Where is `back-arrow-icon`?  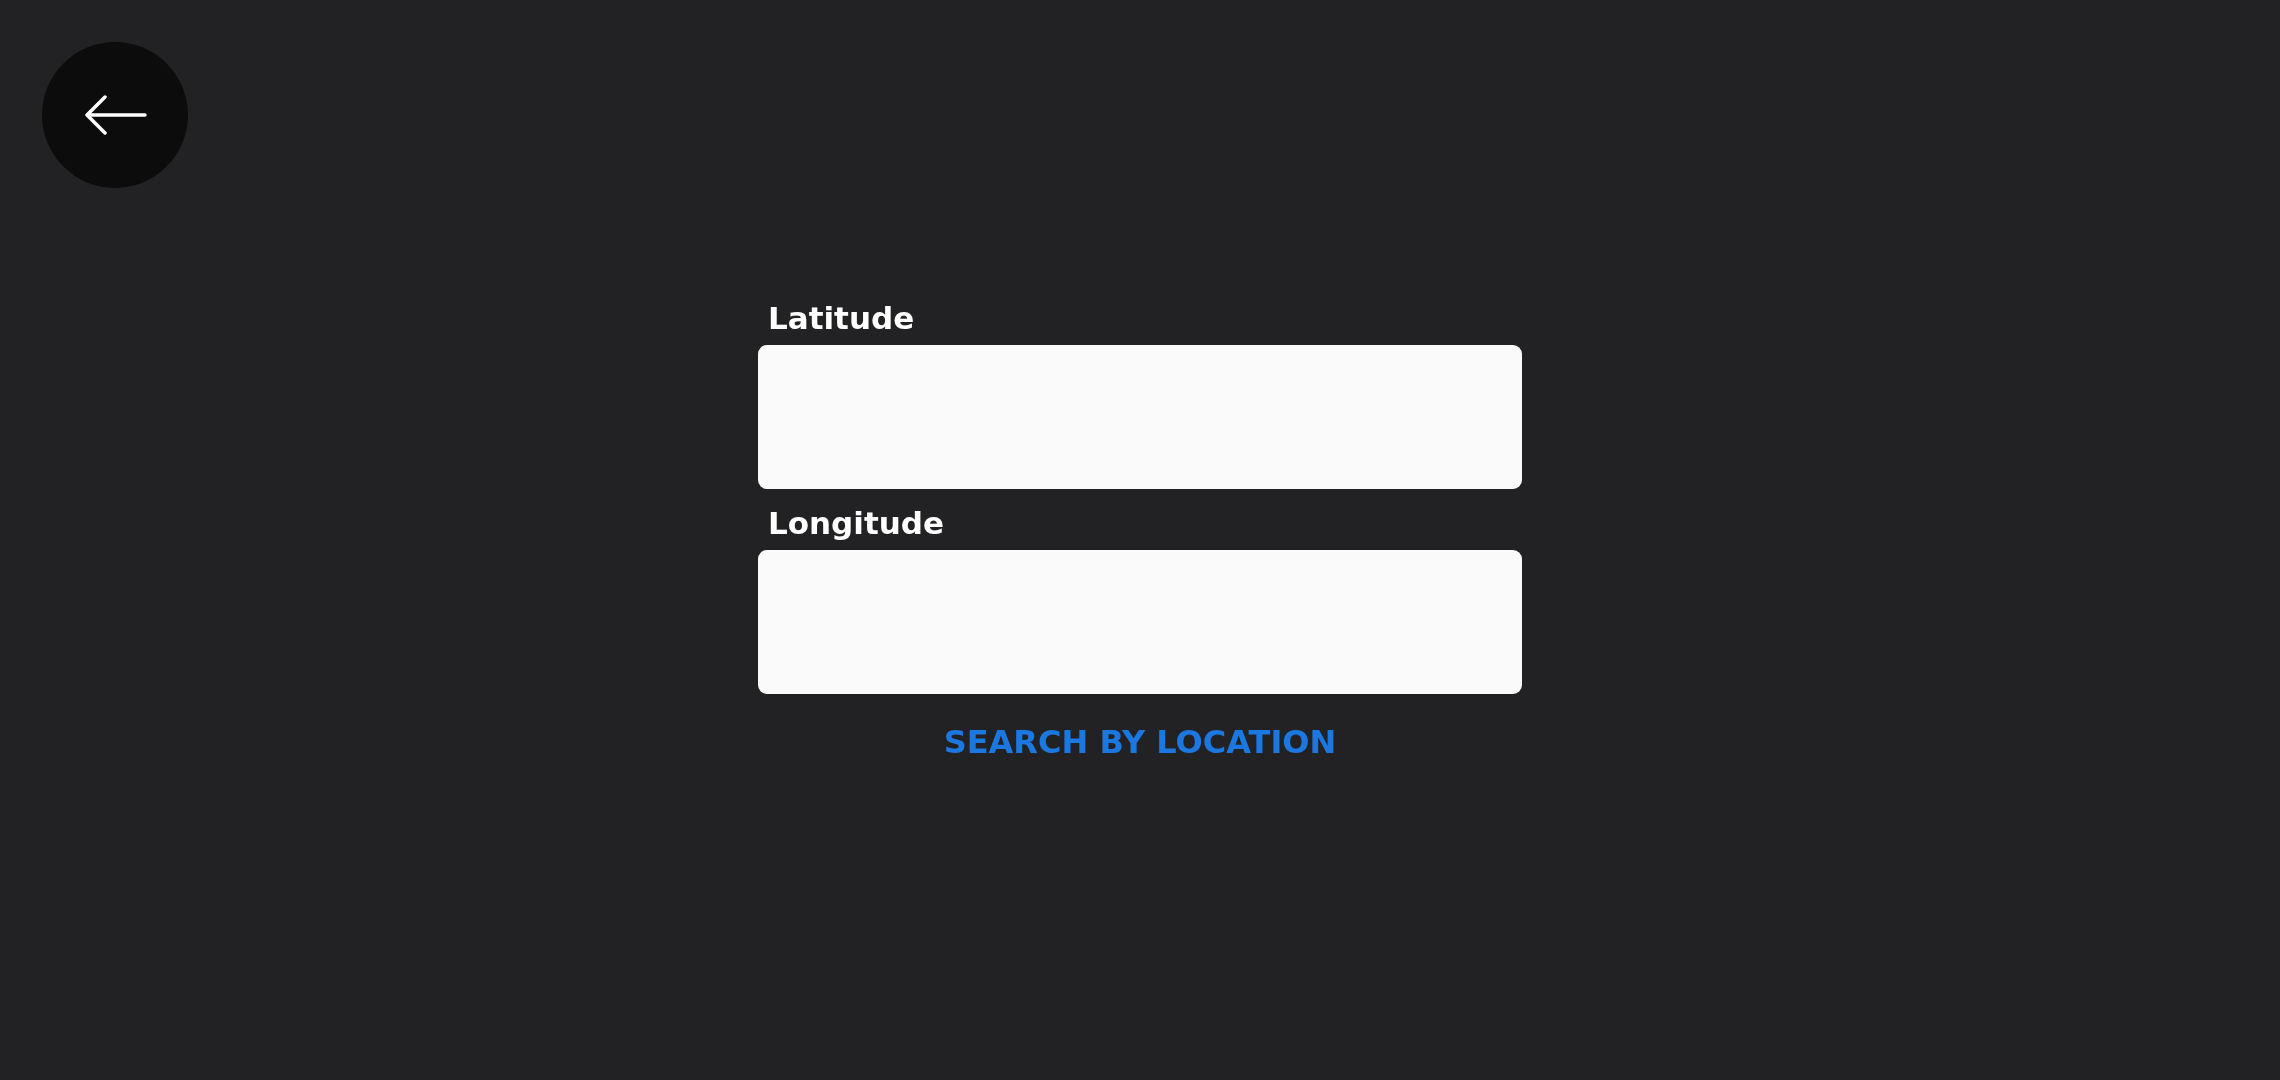
back-arrow-icon is located at coordinates (115, 115).